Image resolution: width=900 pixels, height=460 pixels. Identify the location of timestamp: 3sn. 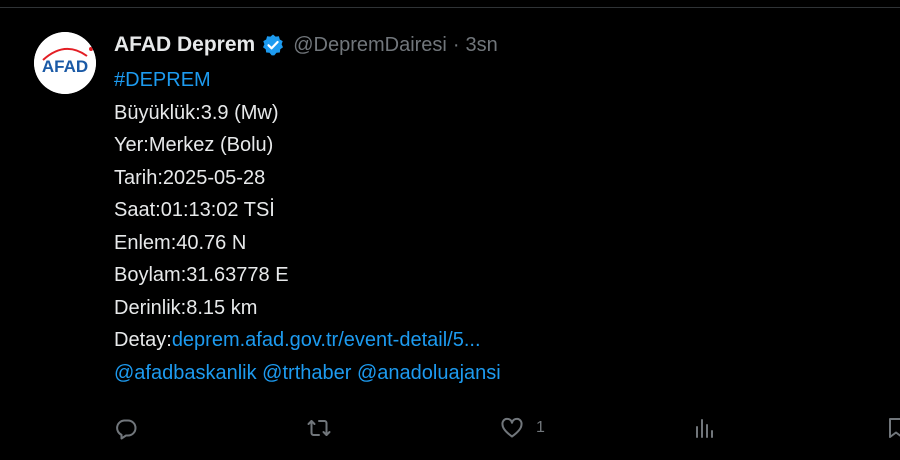
(482, 45).